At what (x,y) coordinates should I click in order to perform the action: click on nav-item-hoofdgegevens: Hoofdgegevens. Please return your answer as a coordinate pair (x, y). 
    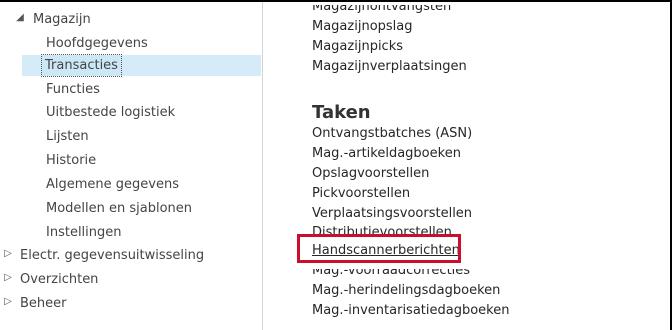
    Looking at the image, I should click on (97, 43).